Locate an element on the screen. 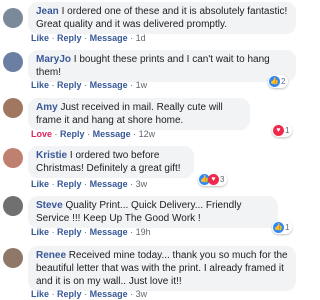  commenter-name: Renee is located at coordinates (51, 255).